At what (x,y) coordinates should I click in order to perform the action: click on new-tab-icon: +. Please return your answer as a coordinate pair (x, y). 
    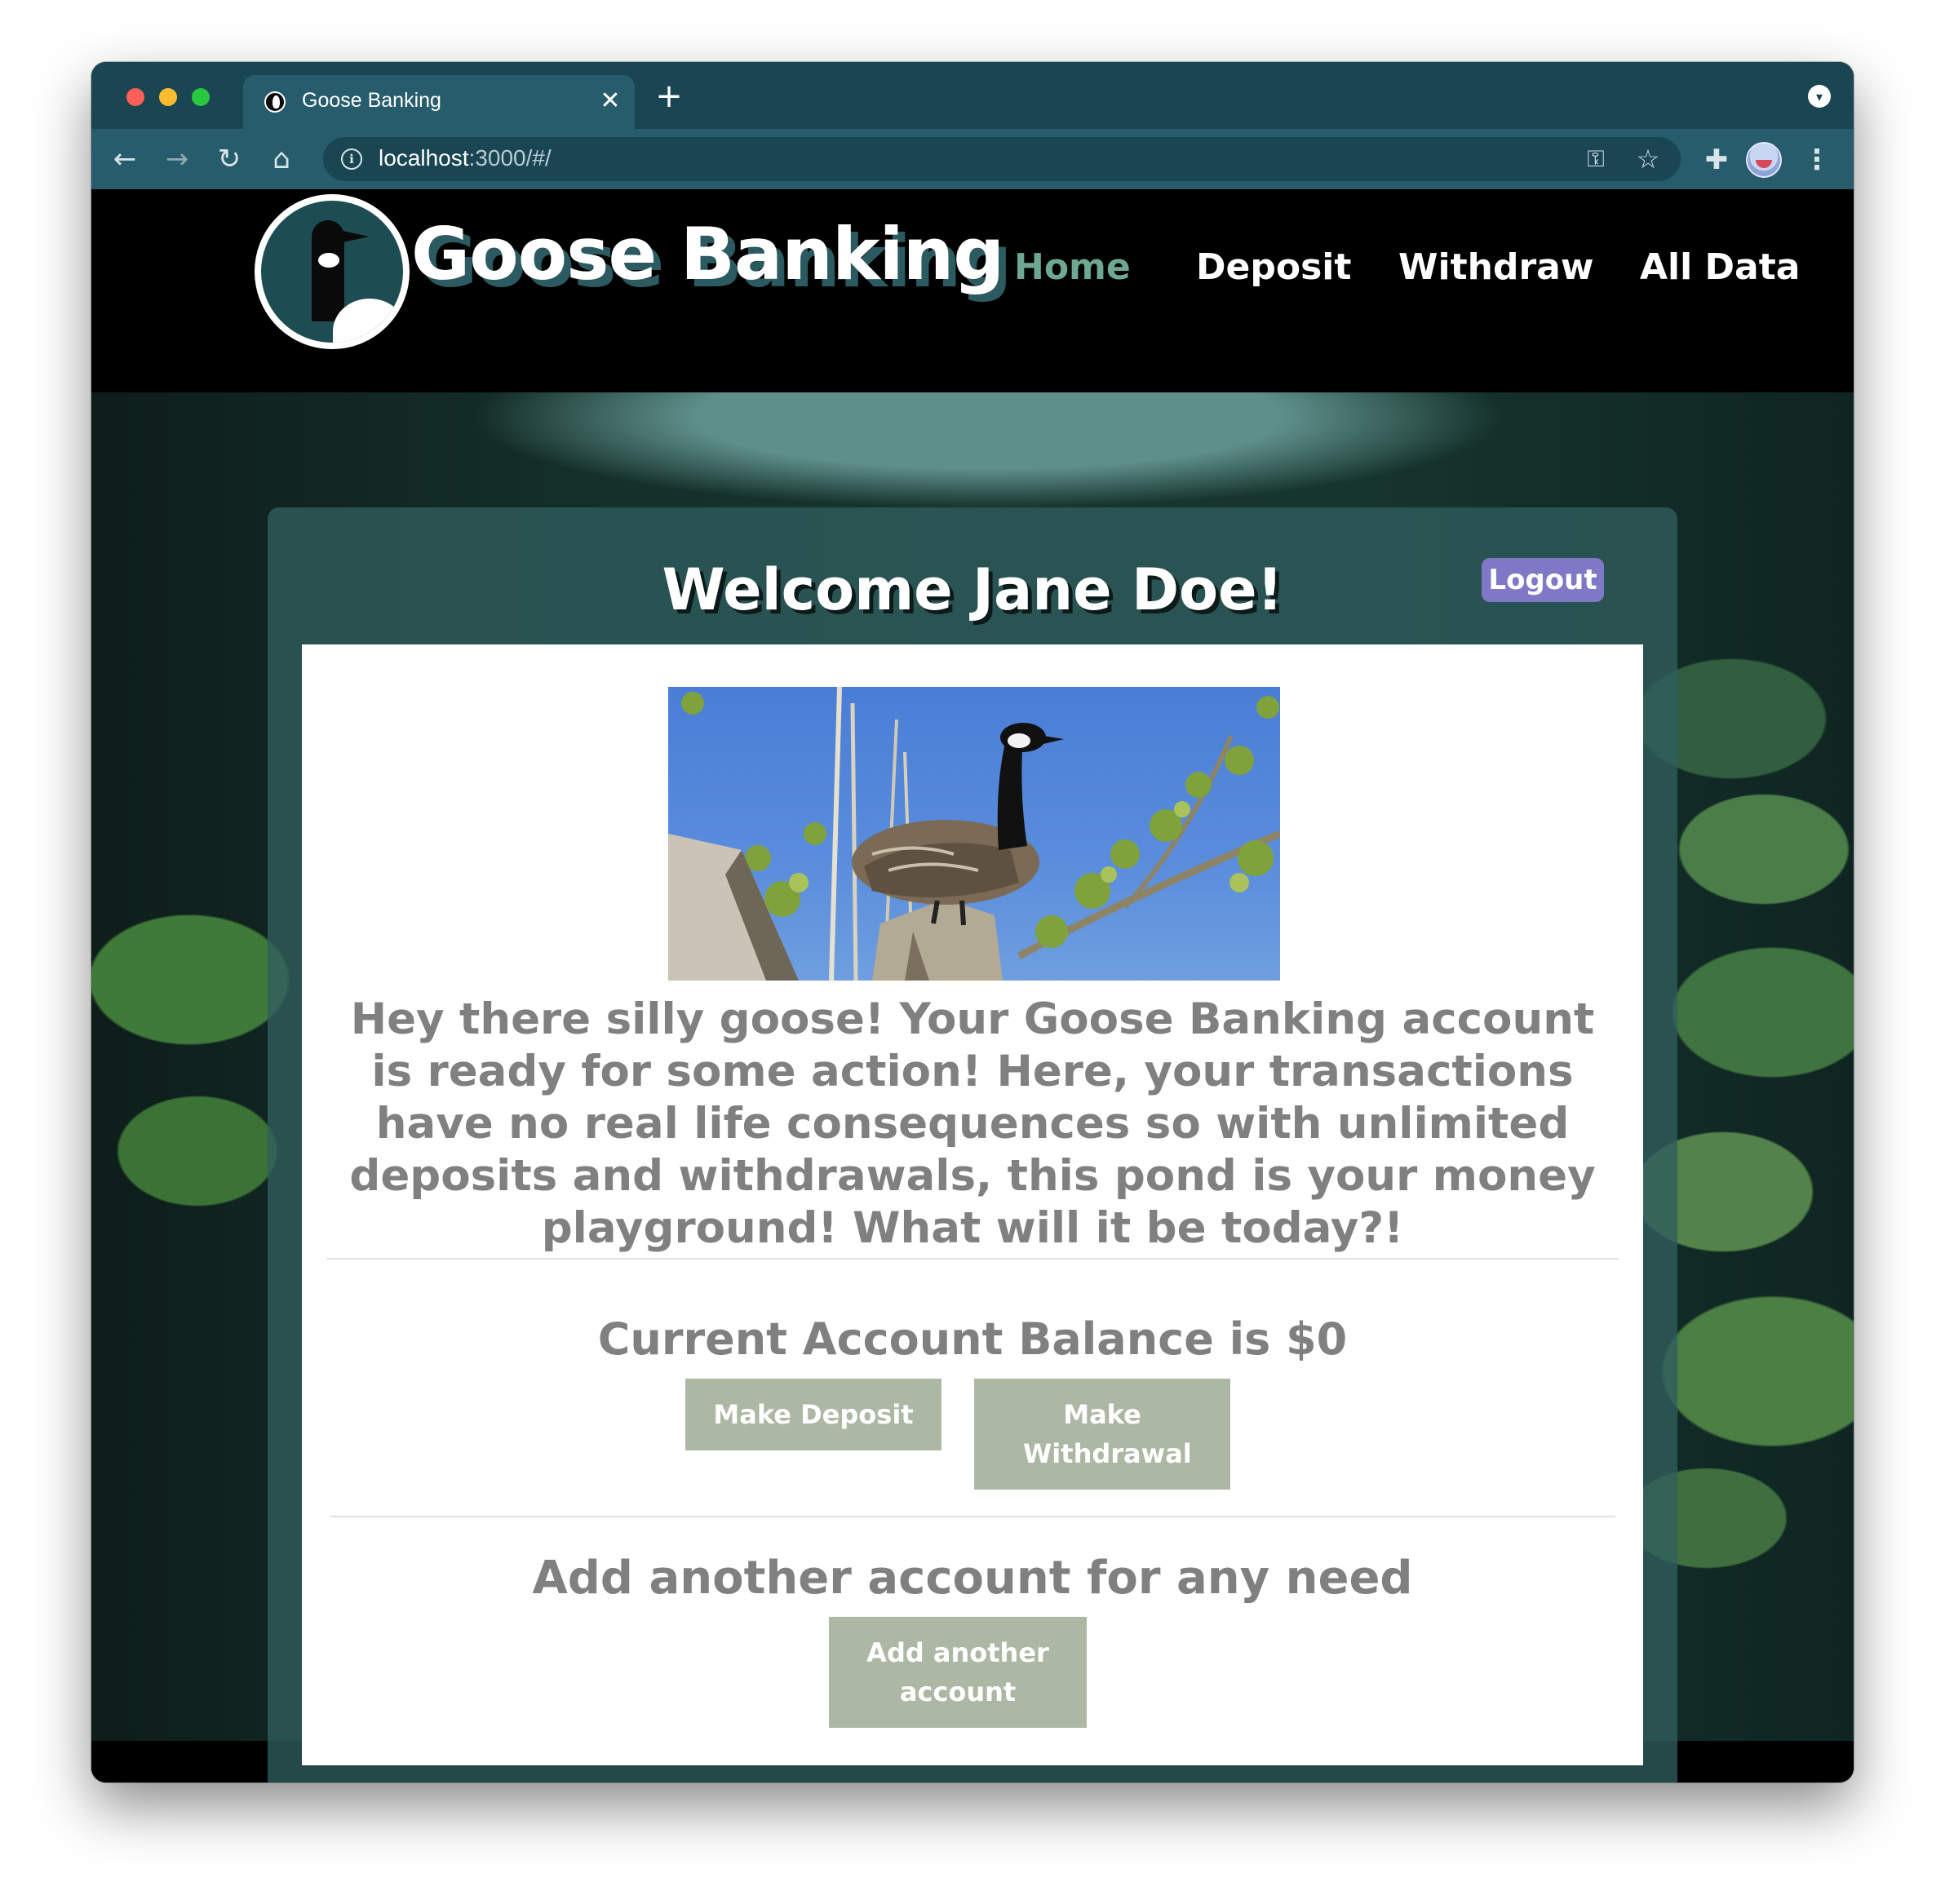
    Looking at the image, I should click on (669, 97).